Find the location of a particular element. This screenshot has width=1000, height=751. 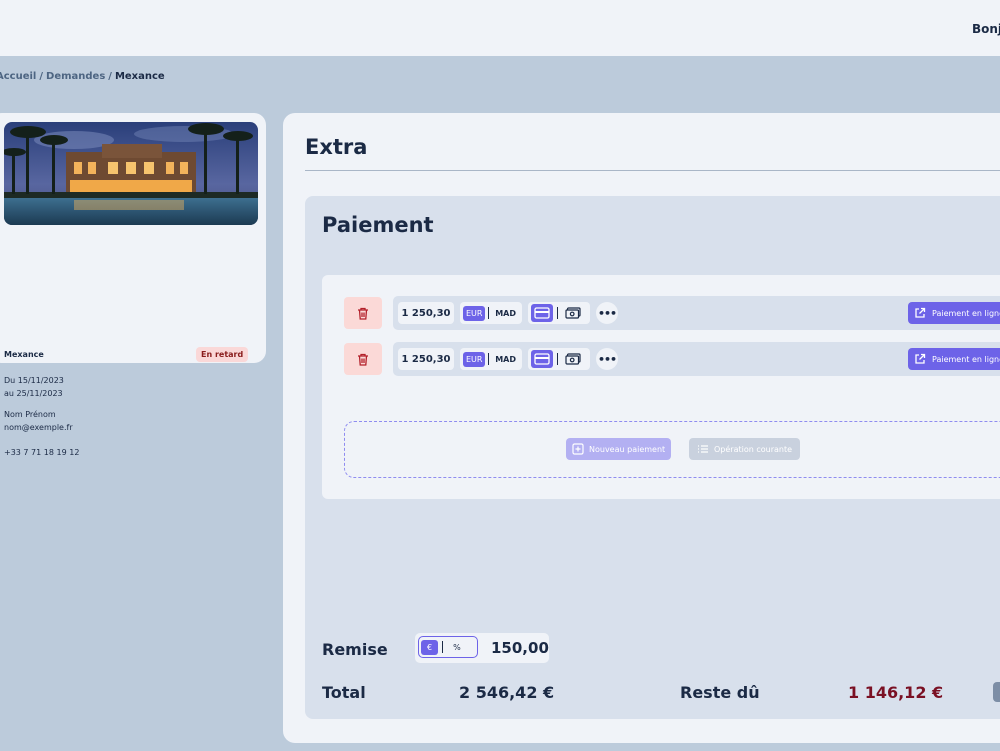

breadcrumb: Accueil / Demandes / Mexance is located at coordinates (82, 76).